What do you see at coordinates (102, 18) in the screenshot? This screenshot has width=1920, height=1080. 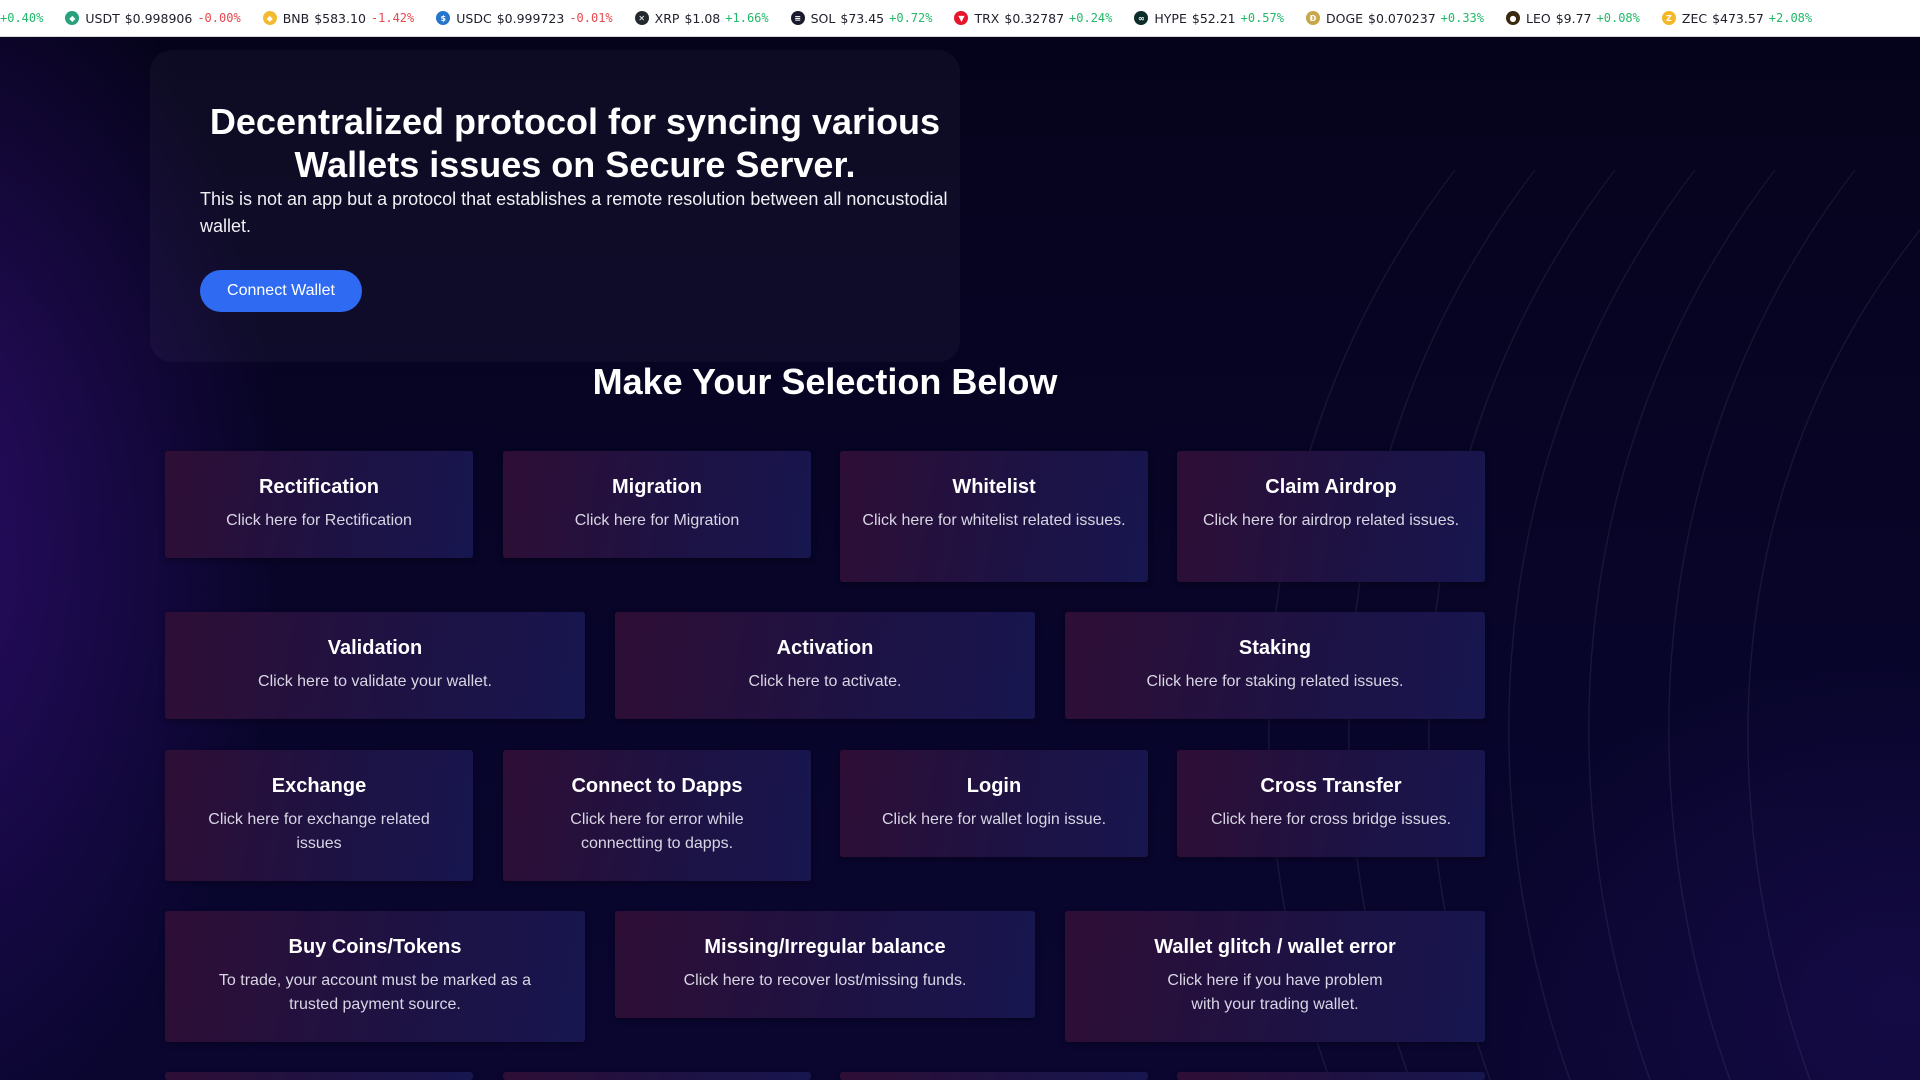 I see `ticker-symbol: USDT` at bounding box center [102, 18].